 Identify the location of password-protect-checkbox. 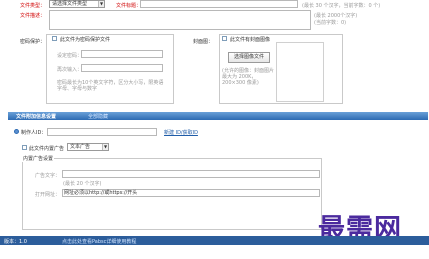
(54, 38).